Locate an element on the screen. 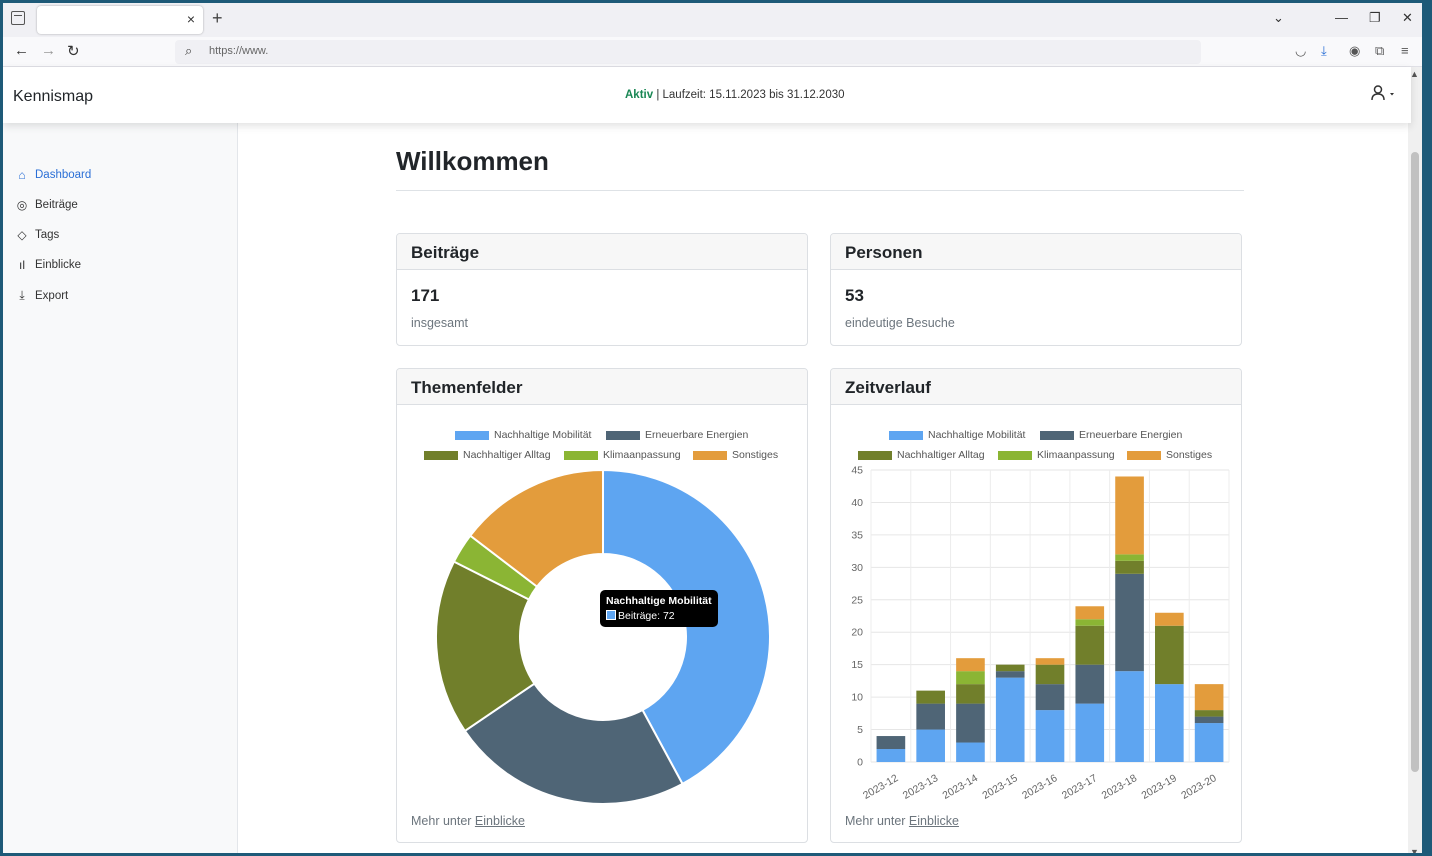  brand-name: Kennismap is located at coordinates (53, 97).